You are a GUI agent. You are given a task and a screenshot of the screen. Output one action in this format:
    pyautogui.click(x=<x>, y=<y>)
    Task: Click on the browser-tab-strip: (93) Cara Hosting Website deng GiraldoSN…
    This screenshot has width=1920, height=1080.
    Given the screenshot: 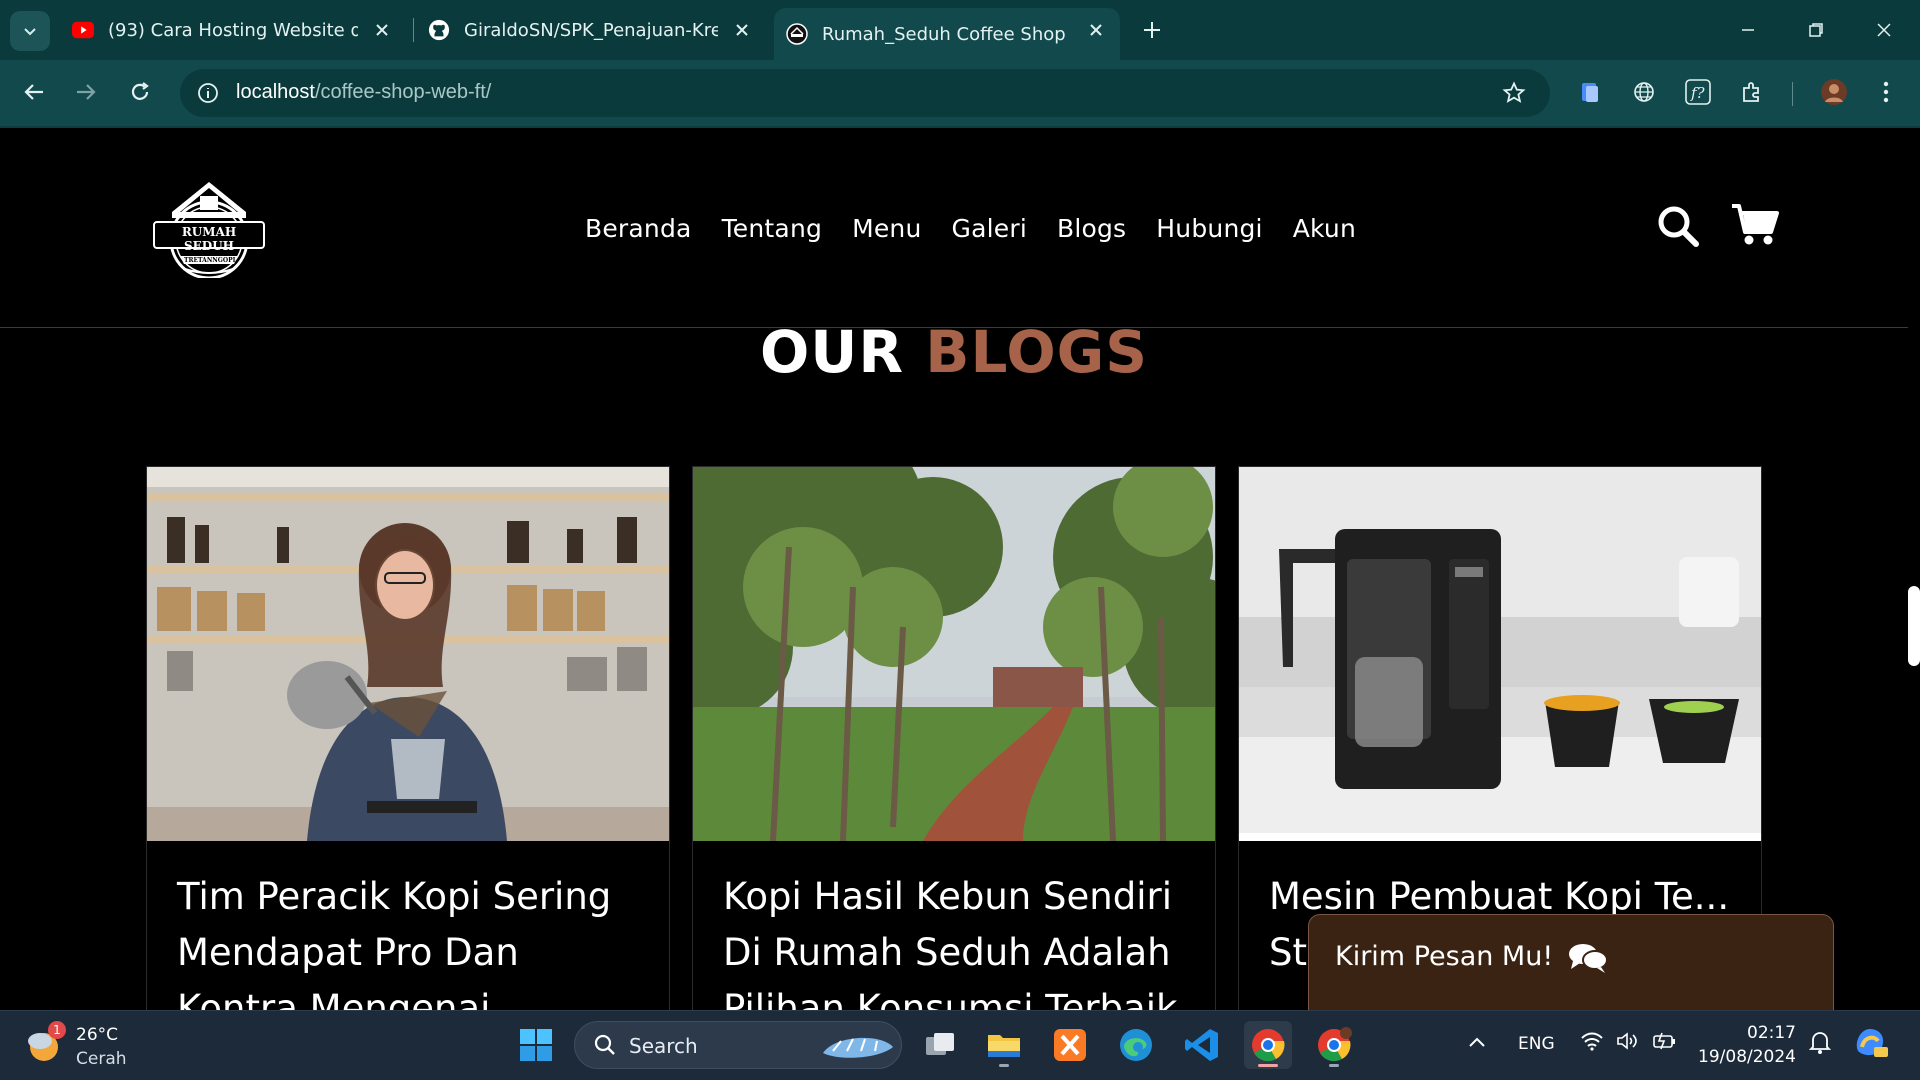 What is the action you would take?
    pyautogui.click(x=960, y=30)
    